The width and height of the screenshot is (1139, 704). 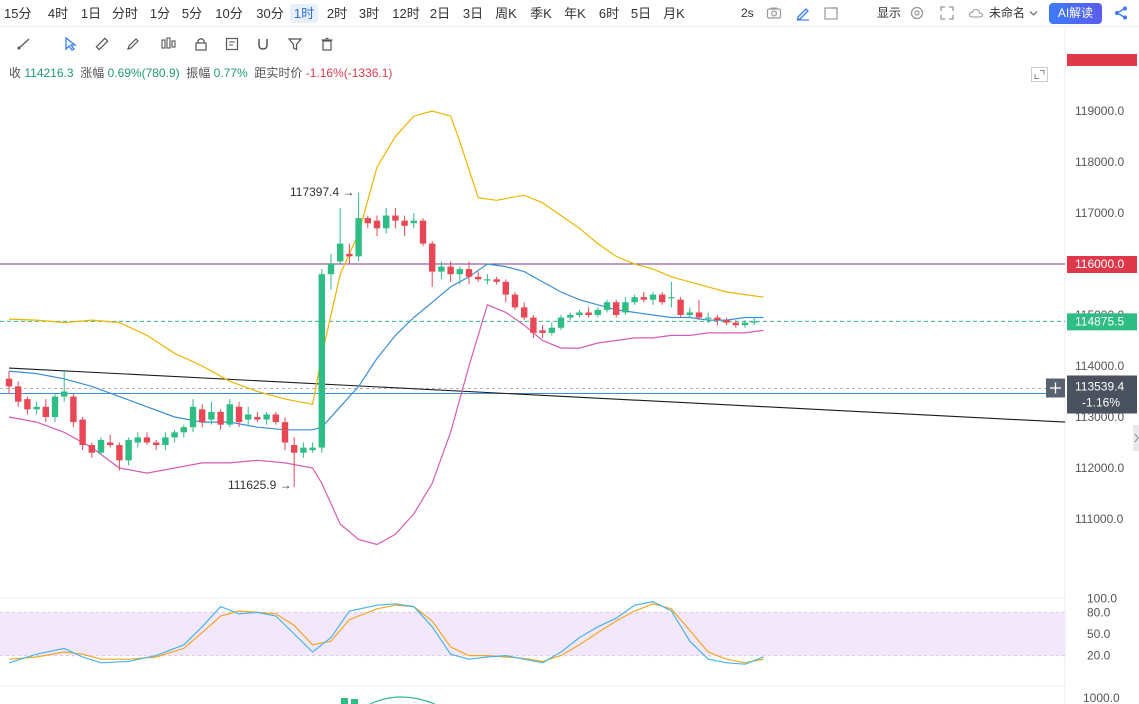 I want to click on kdj-tick-label: 20.0, so click(x=1099, y=656).